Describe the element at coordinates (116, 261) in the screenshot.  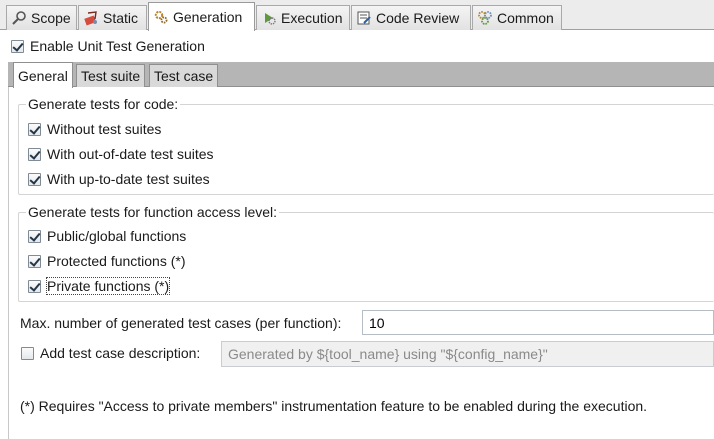
I see `protected-functions-label: Protected functions (*)` at that location.